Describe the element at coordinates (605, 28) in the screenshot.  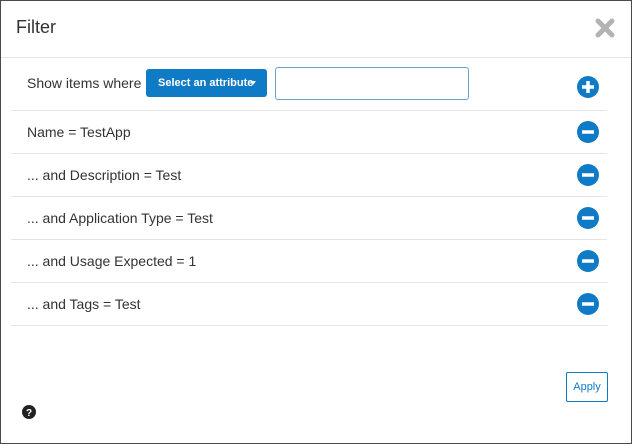
I see `close-icon` at that location.